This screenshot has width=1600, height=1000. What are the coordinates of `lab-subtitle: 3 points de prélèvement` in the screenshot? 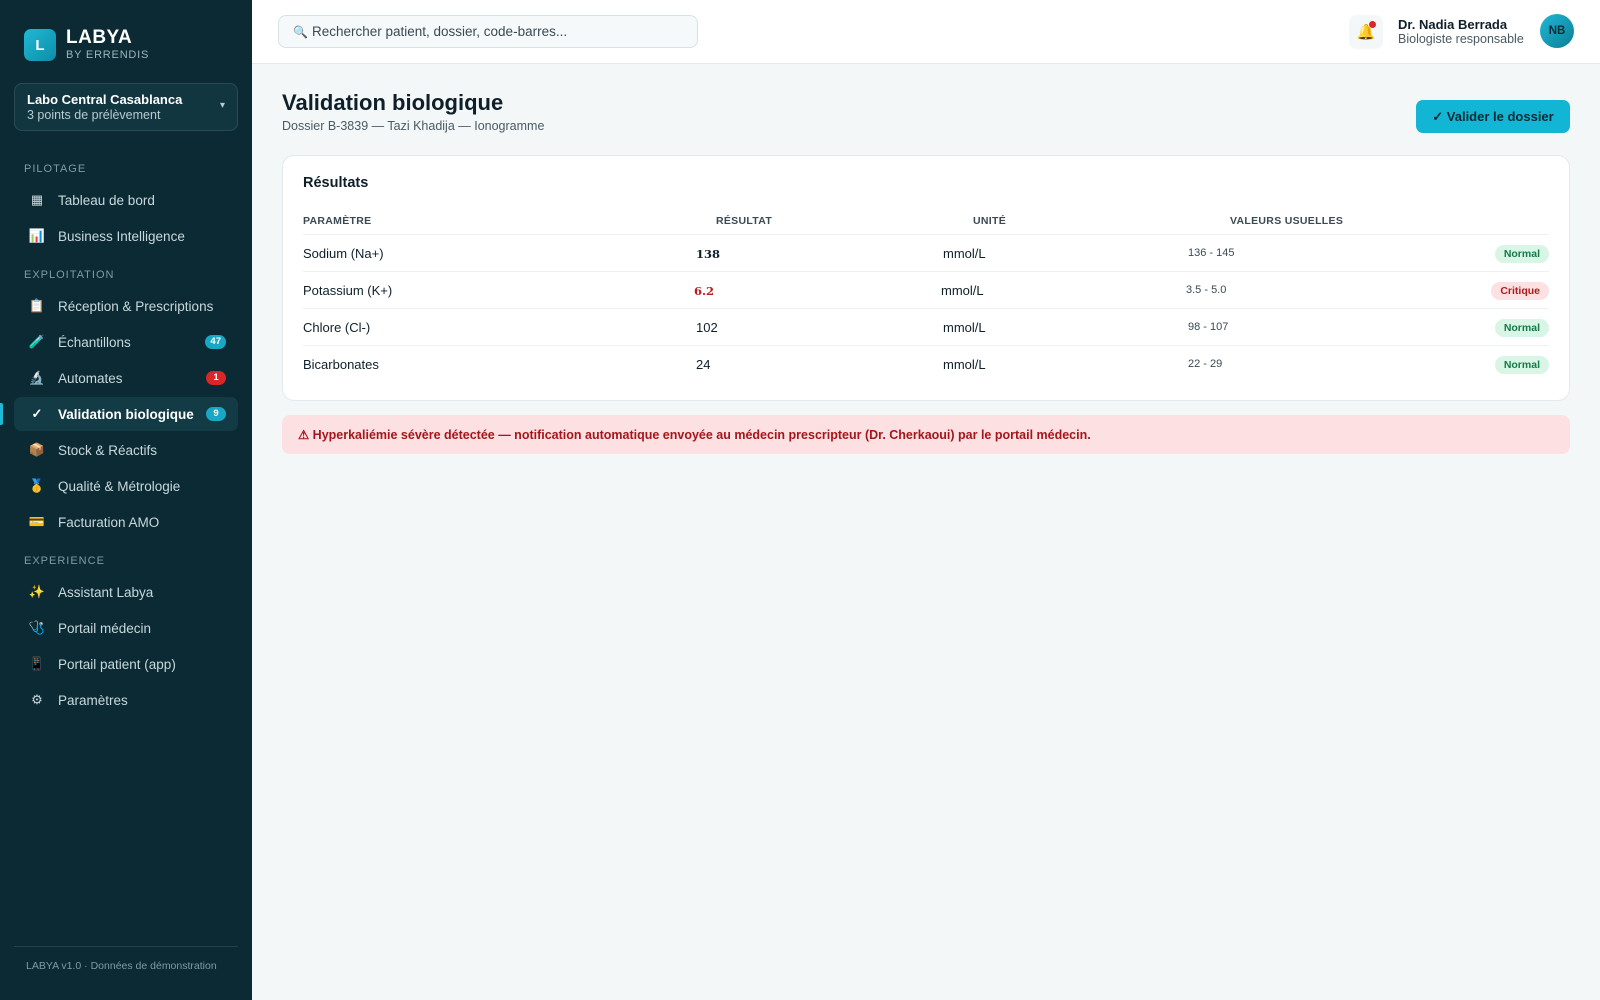 It's located at (94, 115).